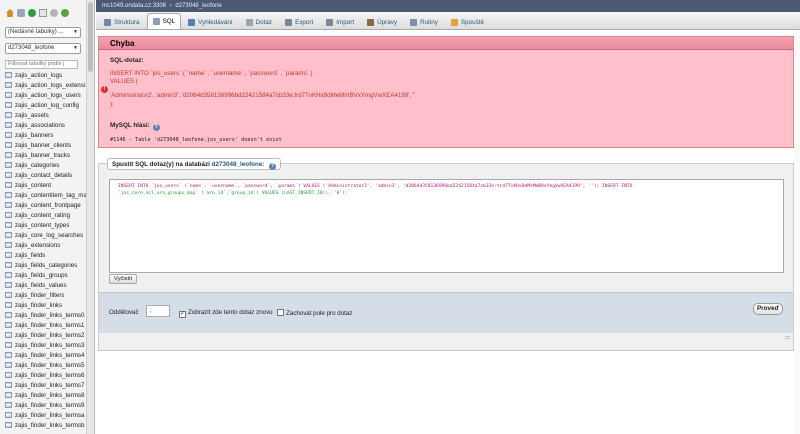 Image resolution: width=800 pixels, height=434 pixels. What do you see at coordinates (382, 21) in the screenshot?
I see `tab-upravy: Úpravy` at bounding box center [382, 21].